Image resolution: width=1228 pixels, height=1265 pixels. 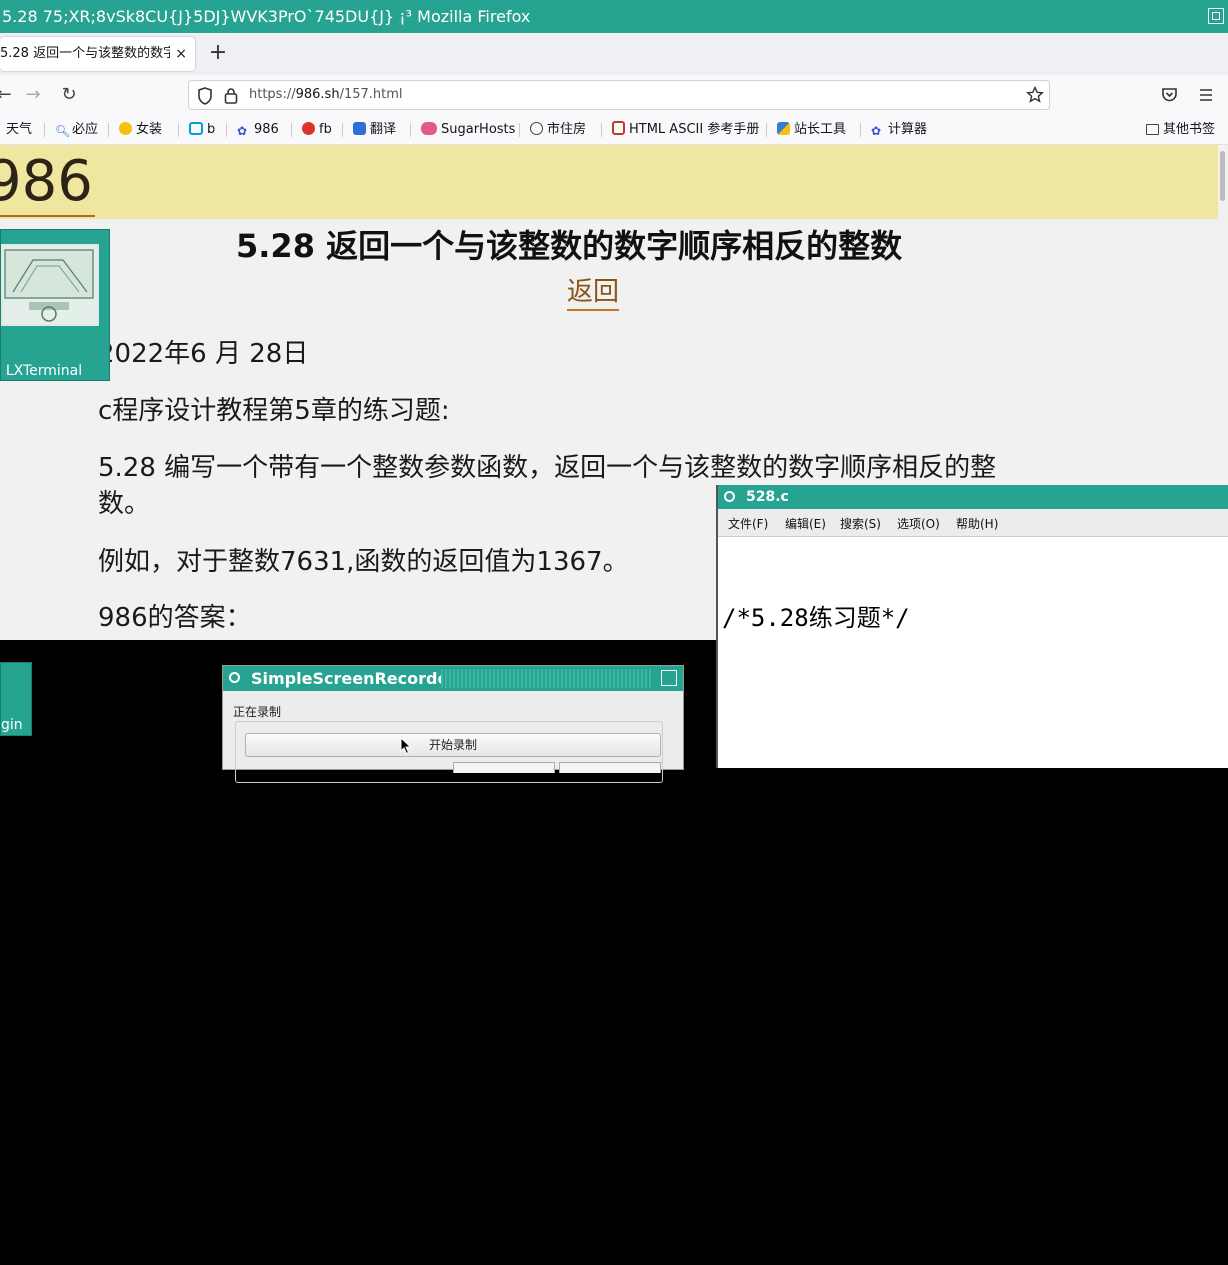 I want to click on paragraph-1: c程序设计教程第5章的练习题:, so click(x=274, y=411).